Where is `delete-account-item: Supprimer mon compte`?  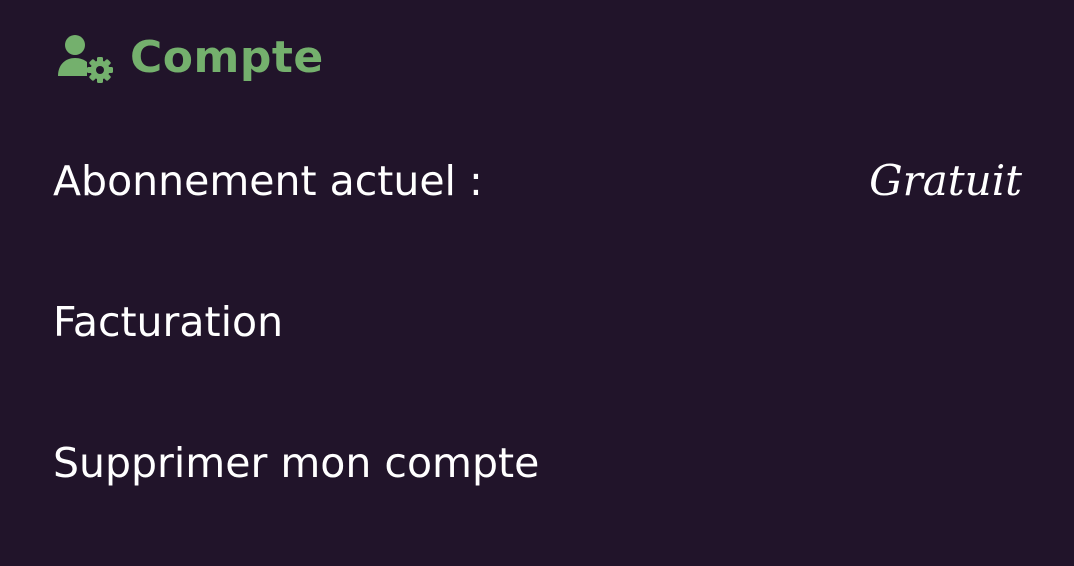
delete-account-item: Supprimer mon compte is located at coordinates (537, 463).